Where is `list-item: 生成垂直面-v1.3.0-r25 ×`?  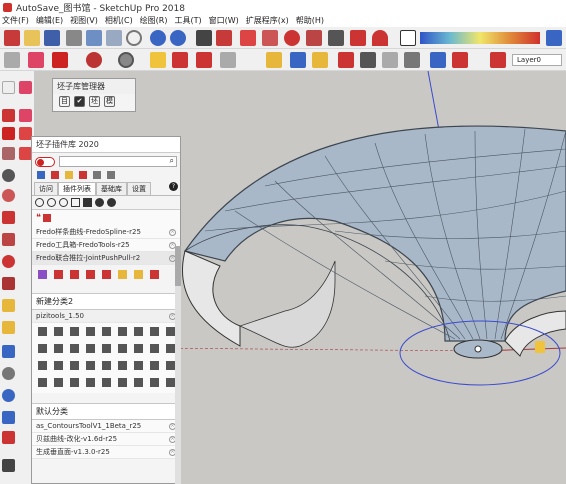 list-item: 生成垂直面-v1.3.0-r25 × is located at coordinates (106, 452).